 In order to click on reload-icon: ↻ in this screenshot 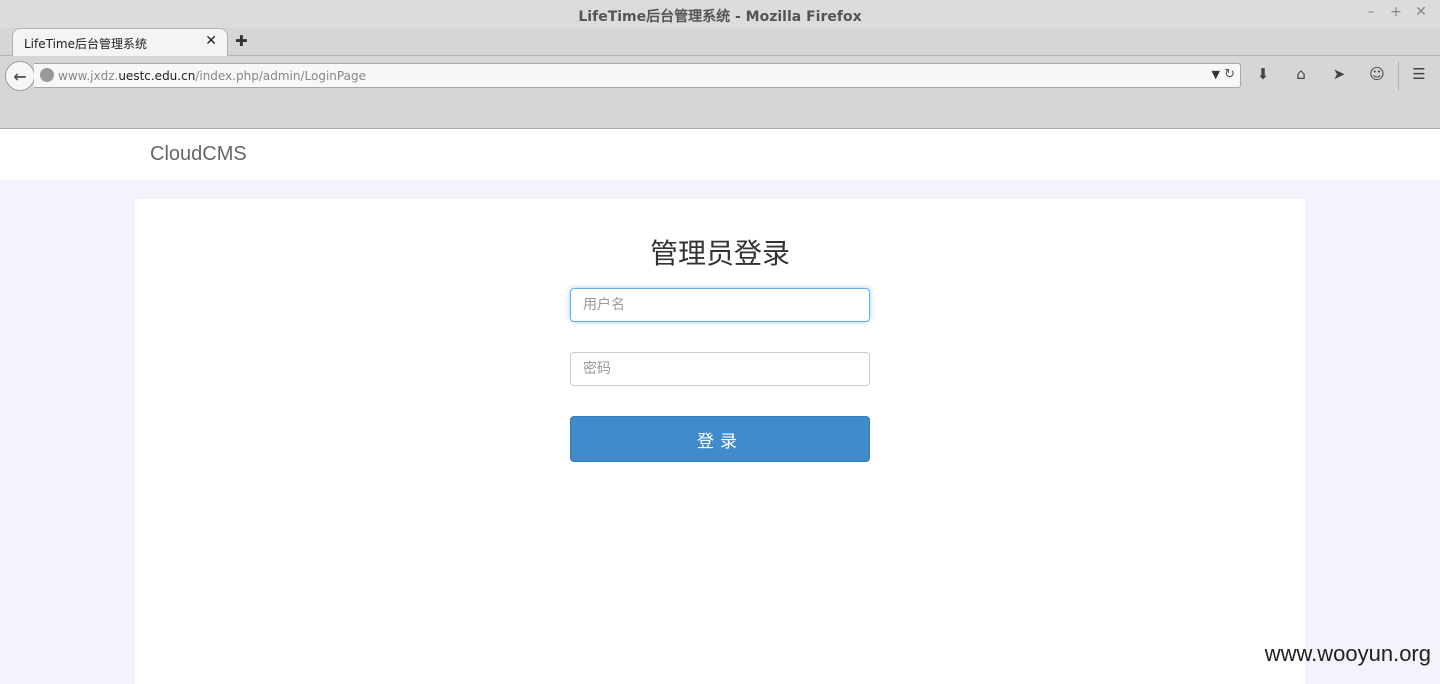, I will do `click(1229, 74)`.